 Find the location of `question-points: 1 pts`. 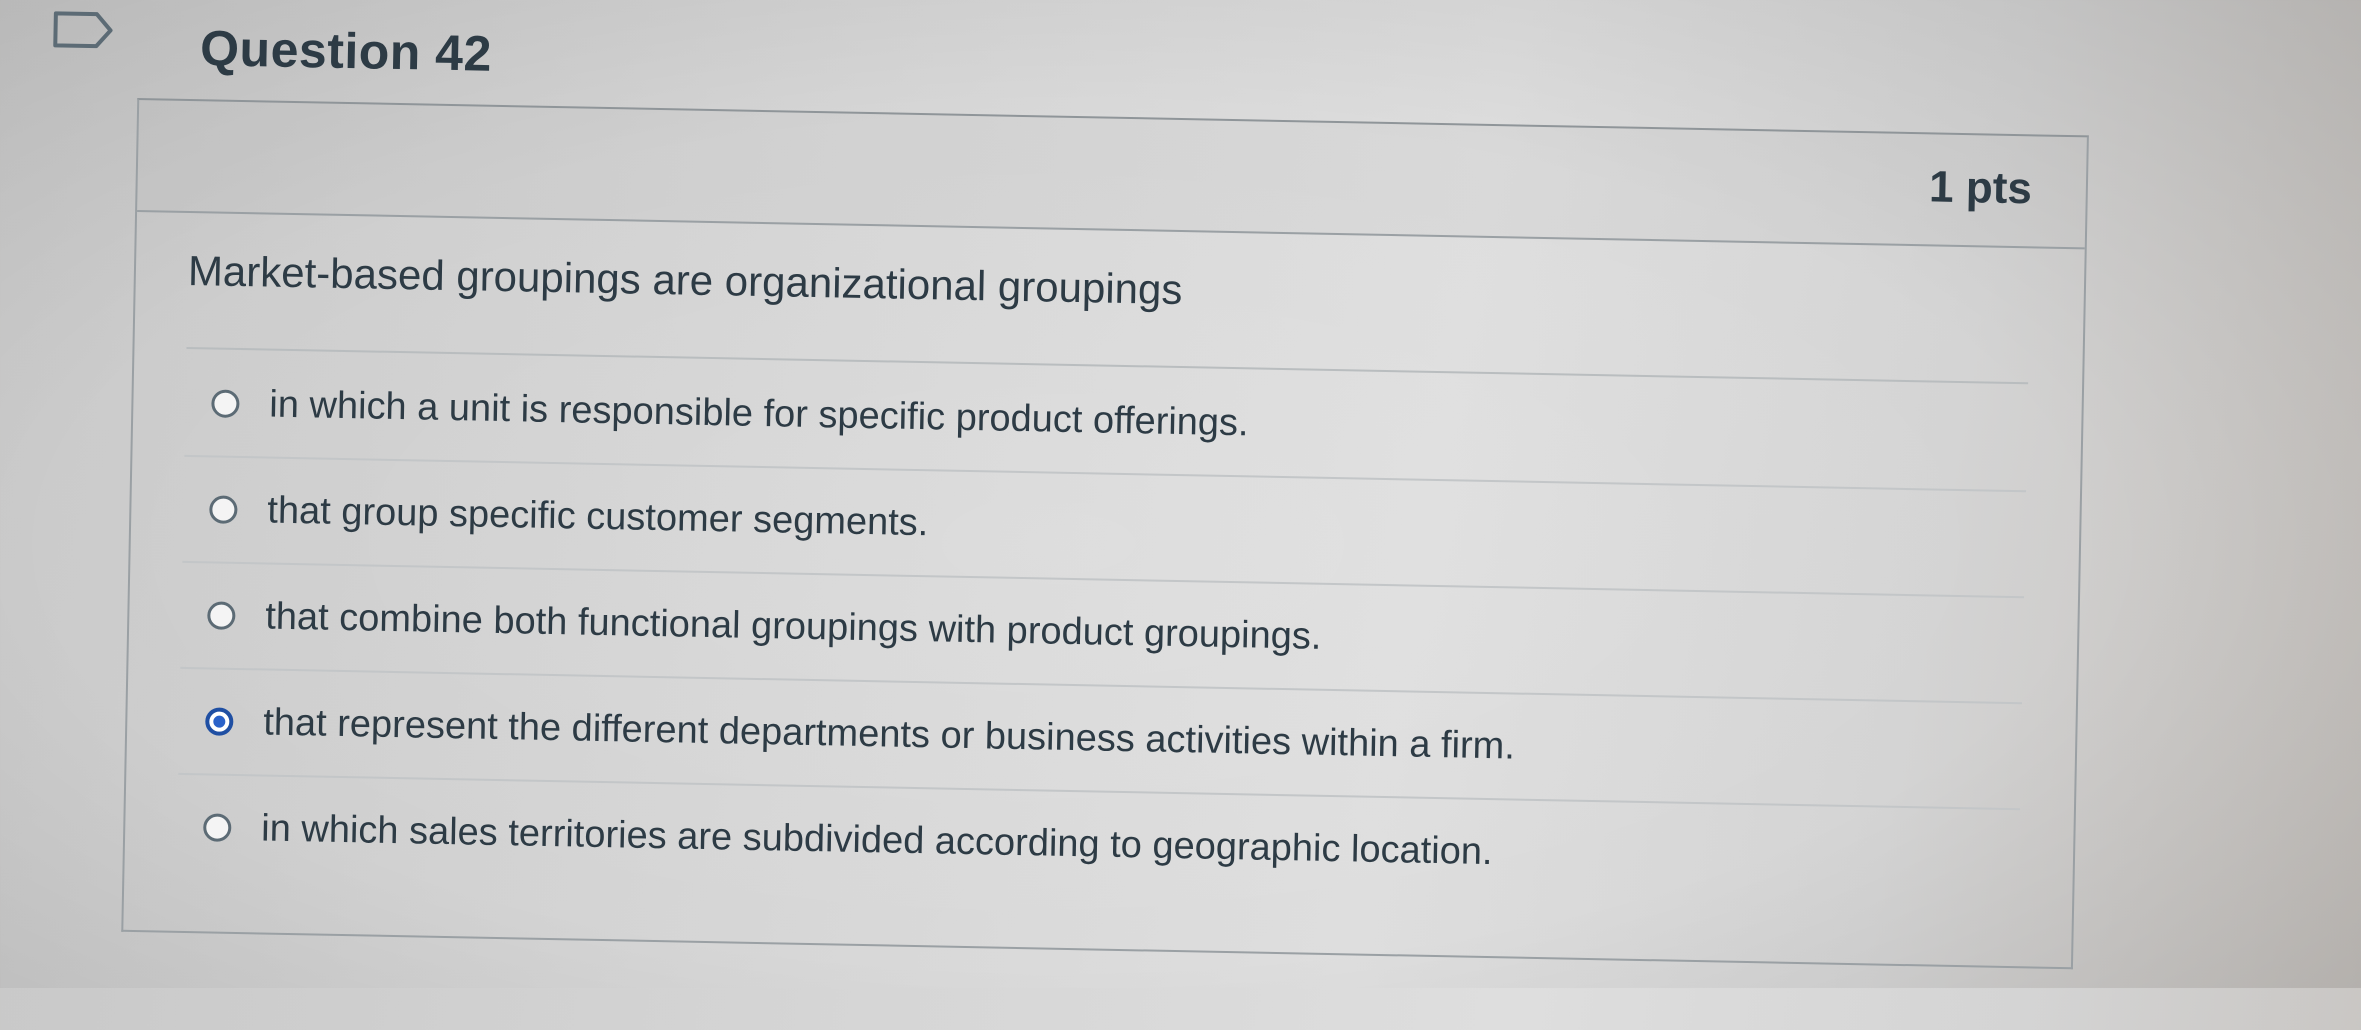

question-points: 1 pts is located at coordinates (1980, 188).